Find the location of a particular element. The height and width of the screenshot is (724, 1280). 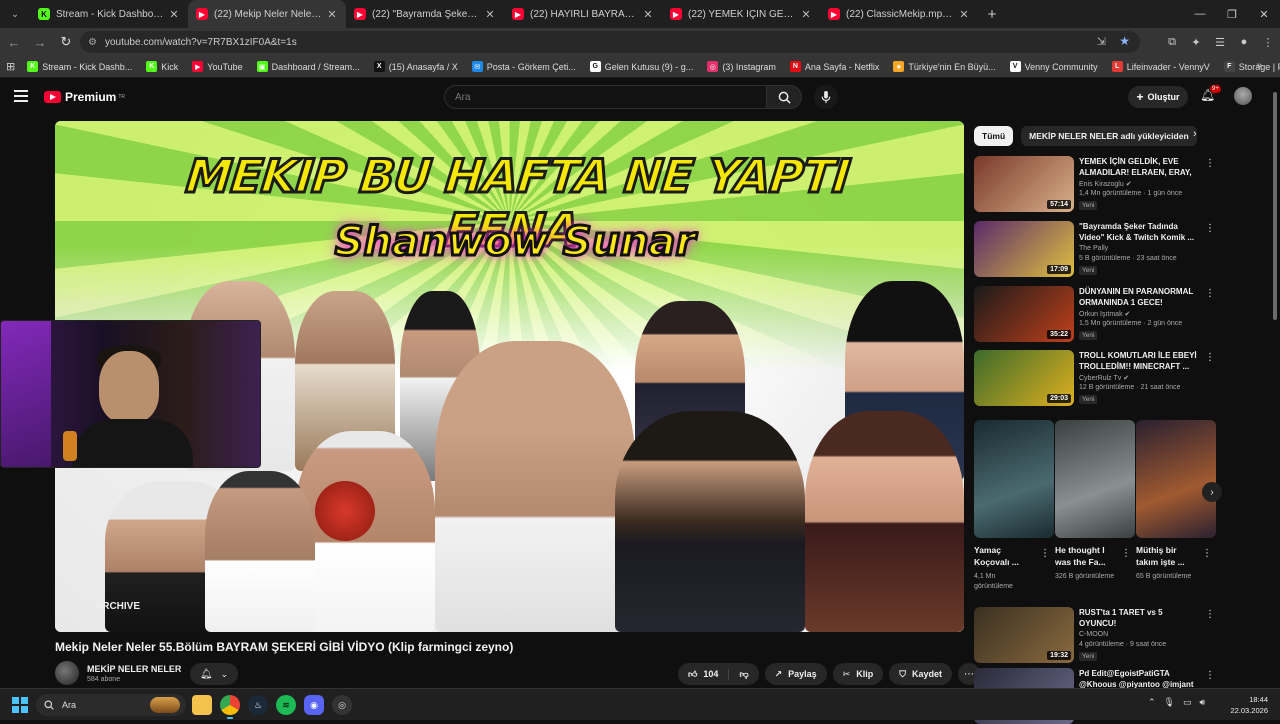

site-info-icon: ⚙ is located at coordinates (92, 42).